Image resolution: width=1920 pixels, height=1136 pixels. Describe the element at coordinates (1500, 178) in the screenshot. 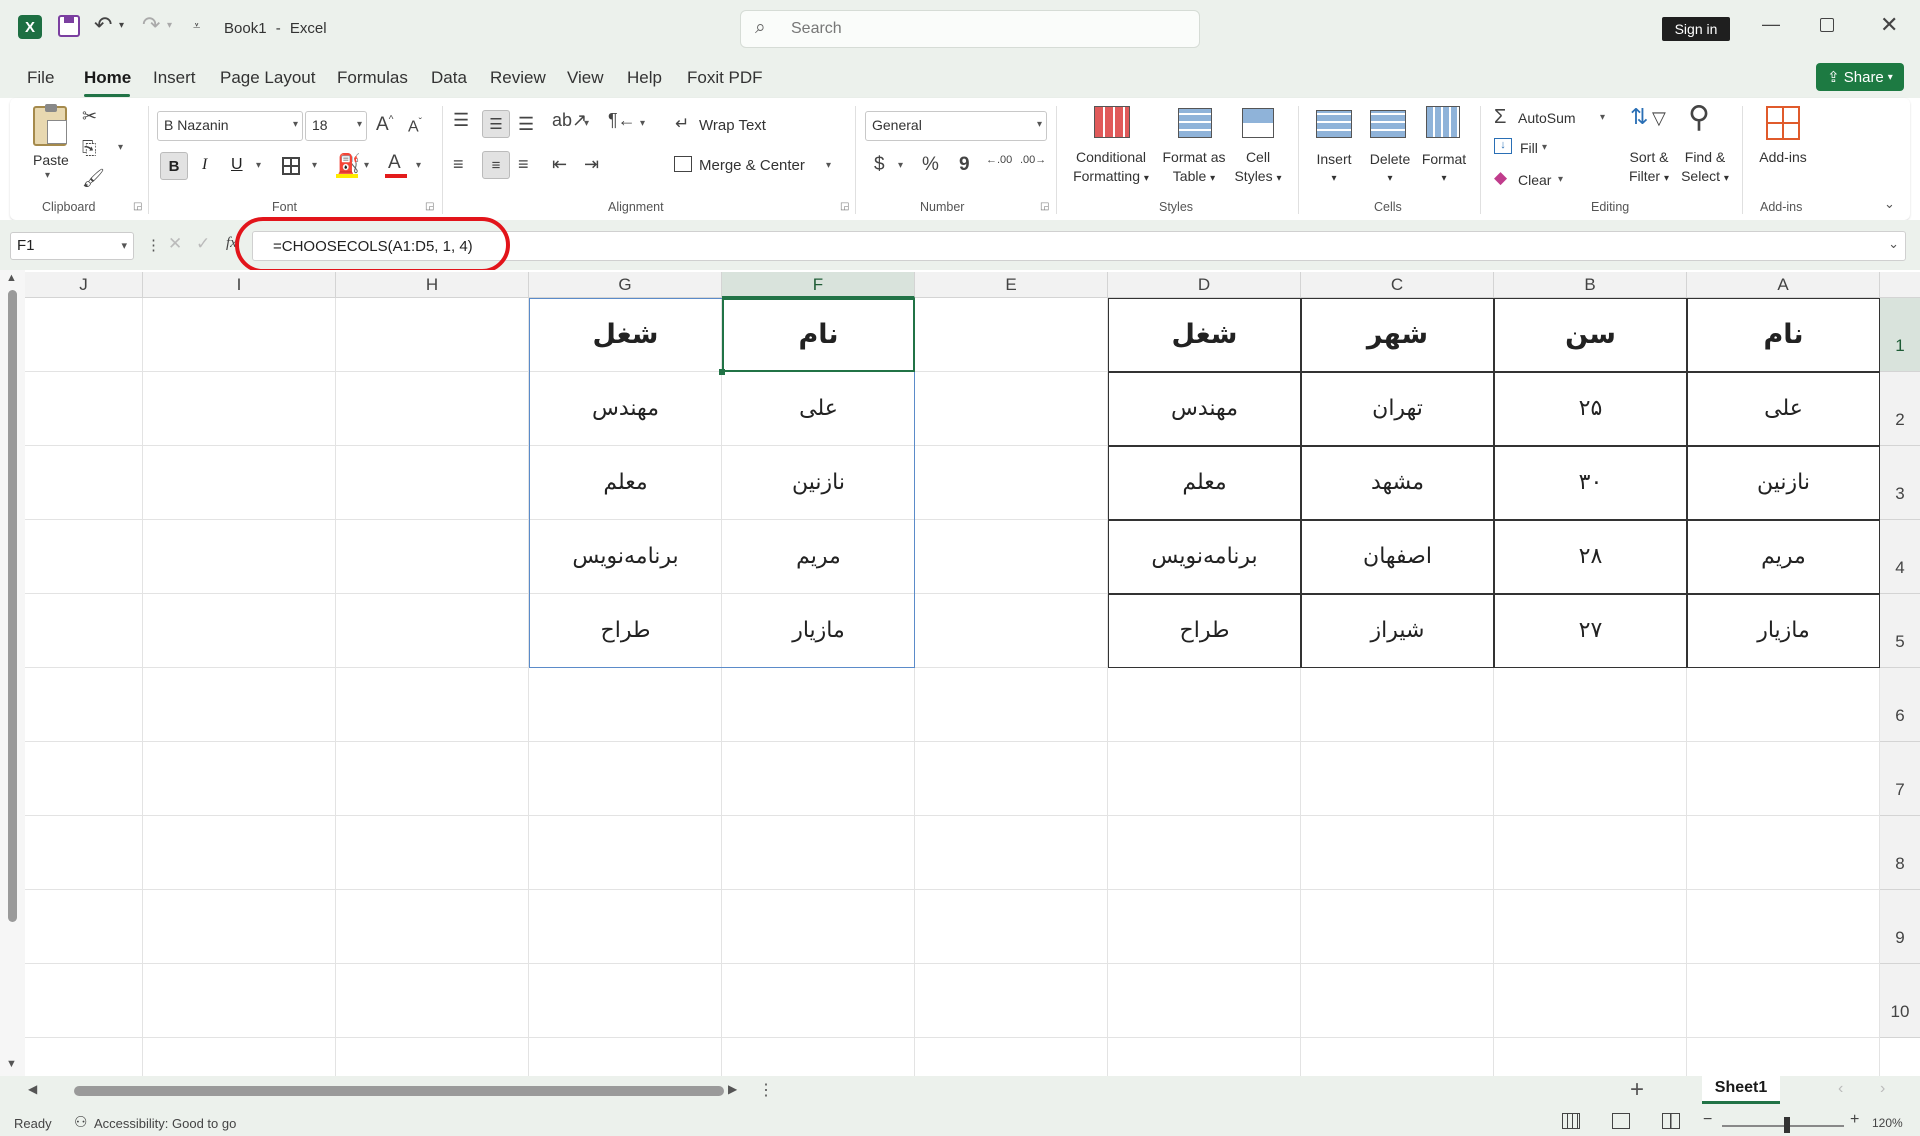

I see `eraser-icon: ◆` at that location.